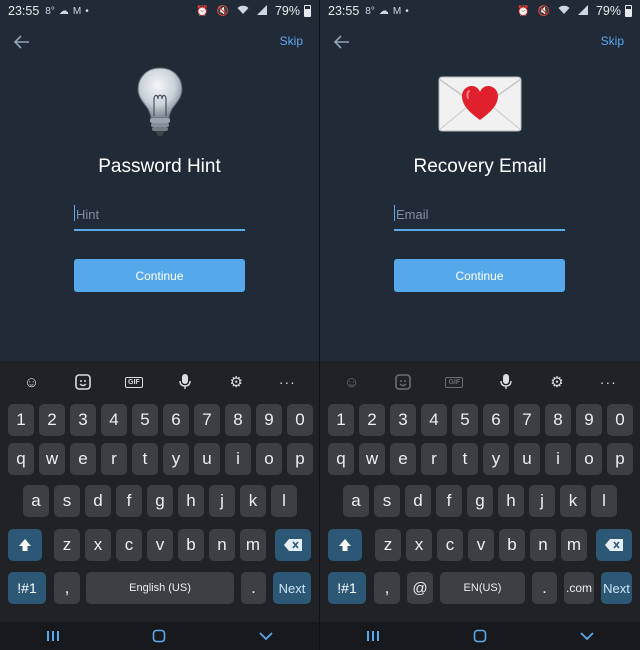 The image size is (640, 650). Describe the element at coordinates (238, 420) in the screenshot. I see `key-8: 8` at that location.